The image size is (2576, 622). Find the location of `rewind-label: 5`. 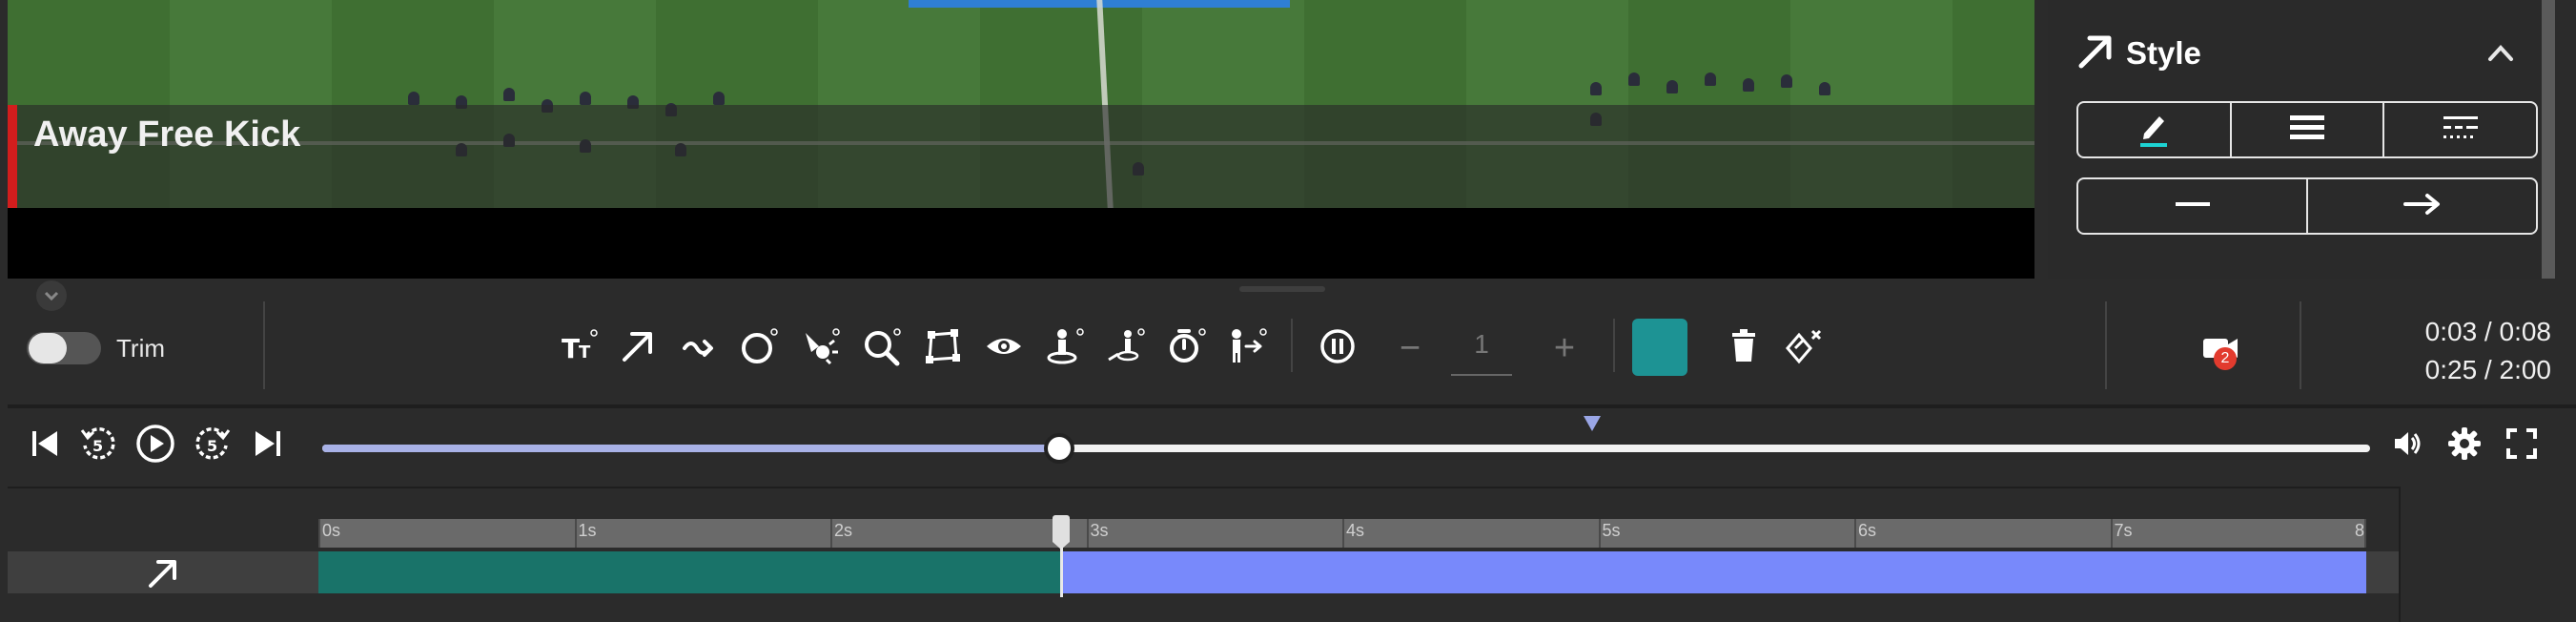

rewind-label: 5 is located at coordinates (98, 446).